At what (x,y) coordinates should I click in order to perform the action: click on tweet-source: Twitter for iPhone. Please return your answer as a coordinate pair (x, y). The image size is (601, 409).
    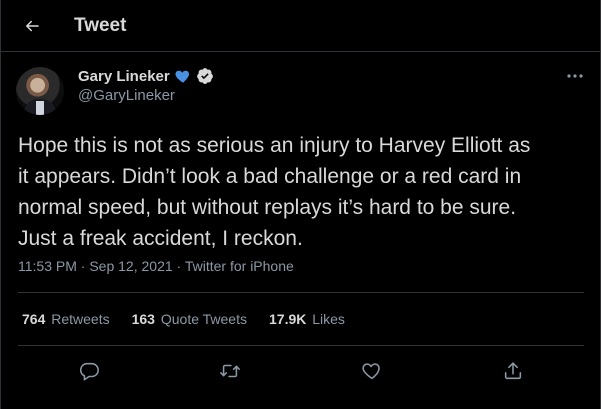
    Looking at the image, I should click on (239, 266).